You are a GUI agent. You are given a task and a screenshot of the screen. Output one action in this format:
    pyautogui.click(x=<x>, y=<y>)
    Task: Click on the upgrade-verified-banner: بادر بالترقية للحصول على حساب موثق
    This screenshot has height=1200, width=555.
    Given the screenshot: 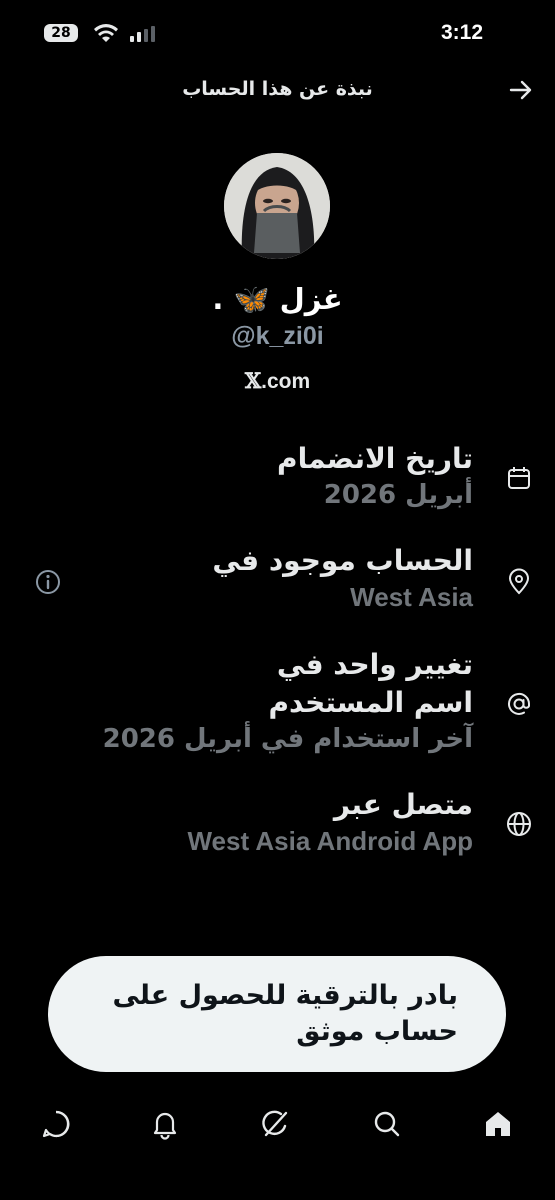 What is the action you would take?
    pyautogui.click(x=277, y=1014)
    